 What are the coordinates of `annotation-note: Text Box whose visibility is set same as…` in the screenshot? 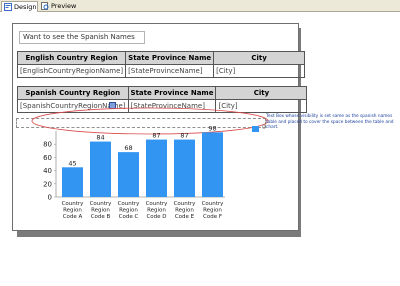 It's located at (330, 122).